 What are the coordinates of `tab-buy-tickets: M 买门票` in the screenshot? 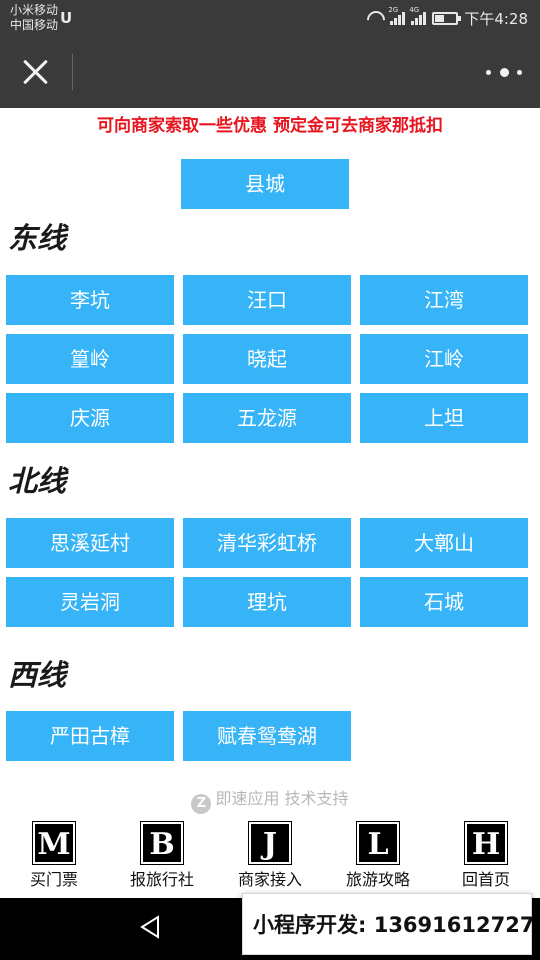 It's located at (54, 858).